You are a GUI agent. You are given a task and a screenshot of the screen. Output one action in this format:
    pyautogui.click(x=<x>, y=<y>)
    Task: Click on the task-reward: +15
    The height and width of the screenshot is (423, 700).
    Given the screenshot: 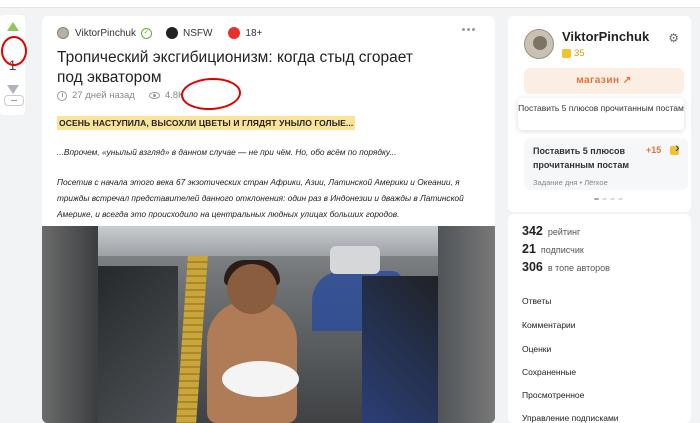 What is the action you would take?
    pyautogui.click(x=654, y=150)
    